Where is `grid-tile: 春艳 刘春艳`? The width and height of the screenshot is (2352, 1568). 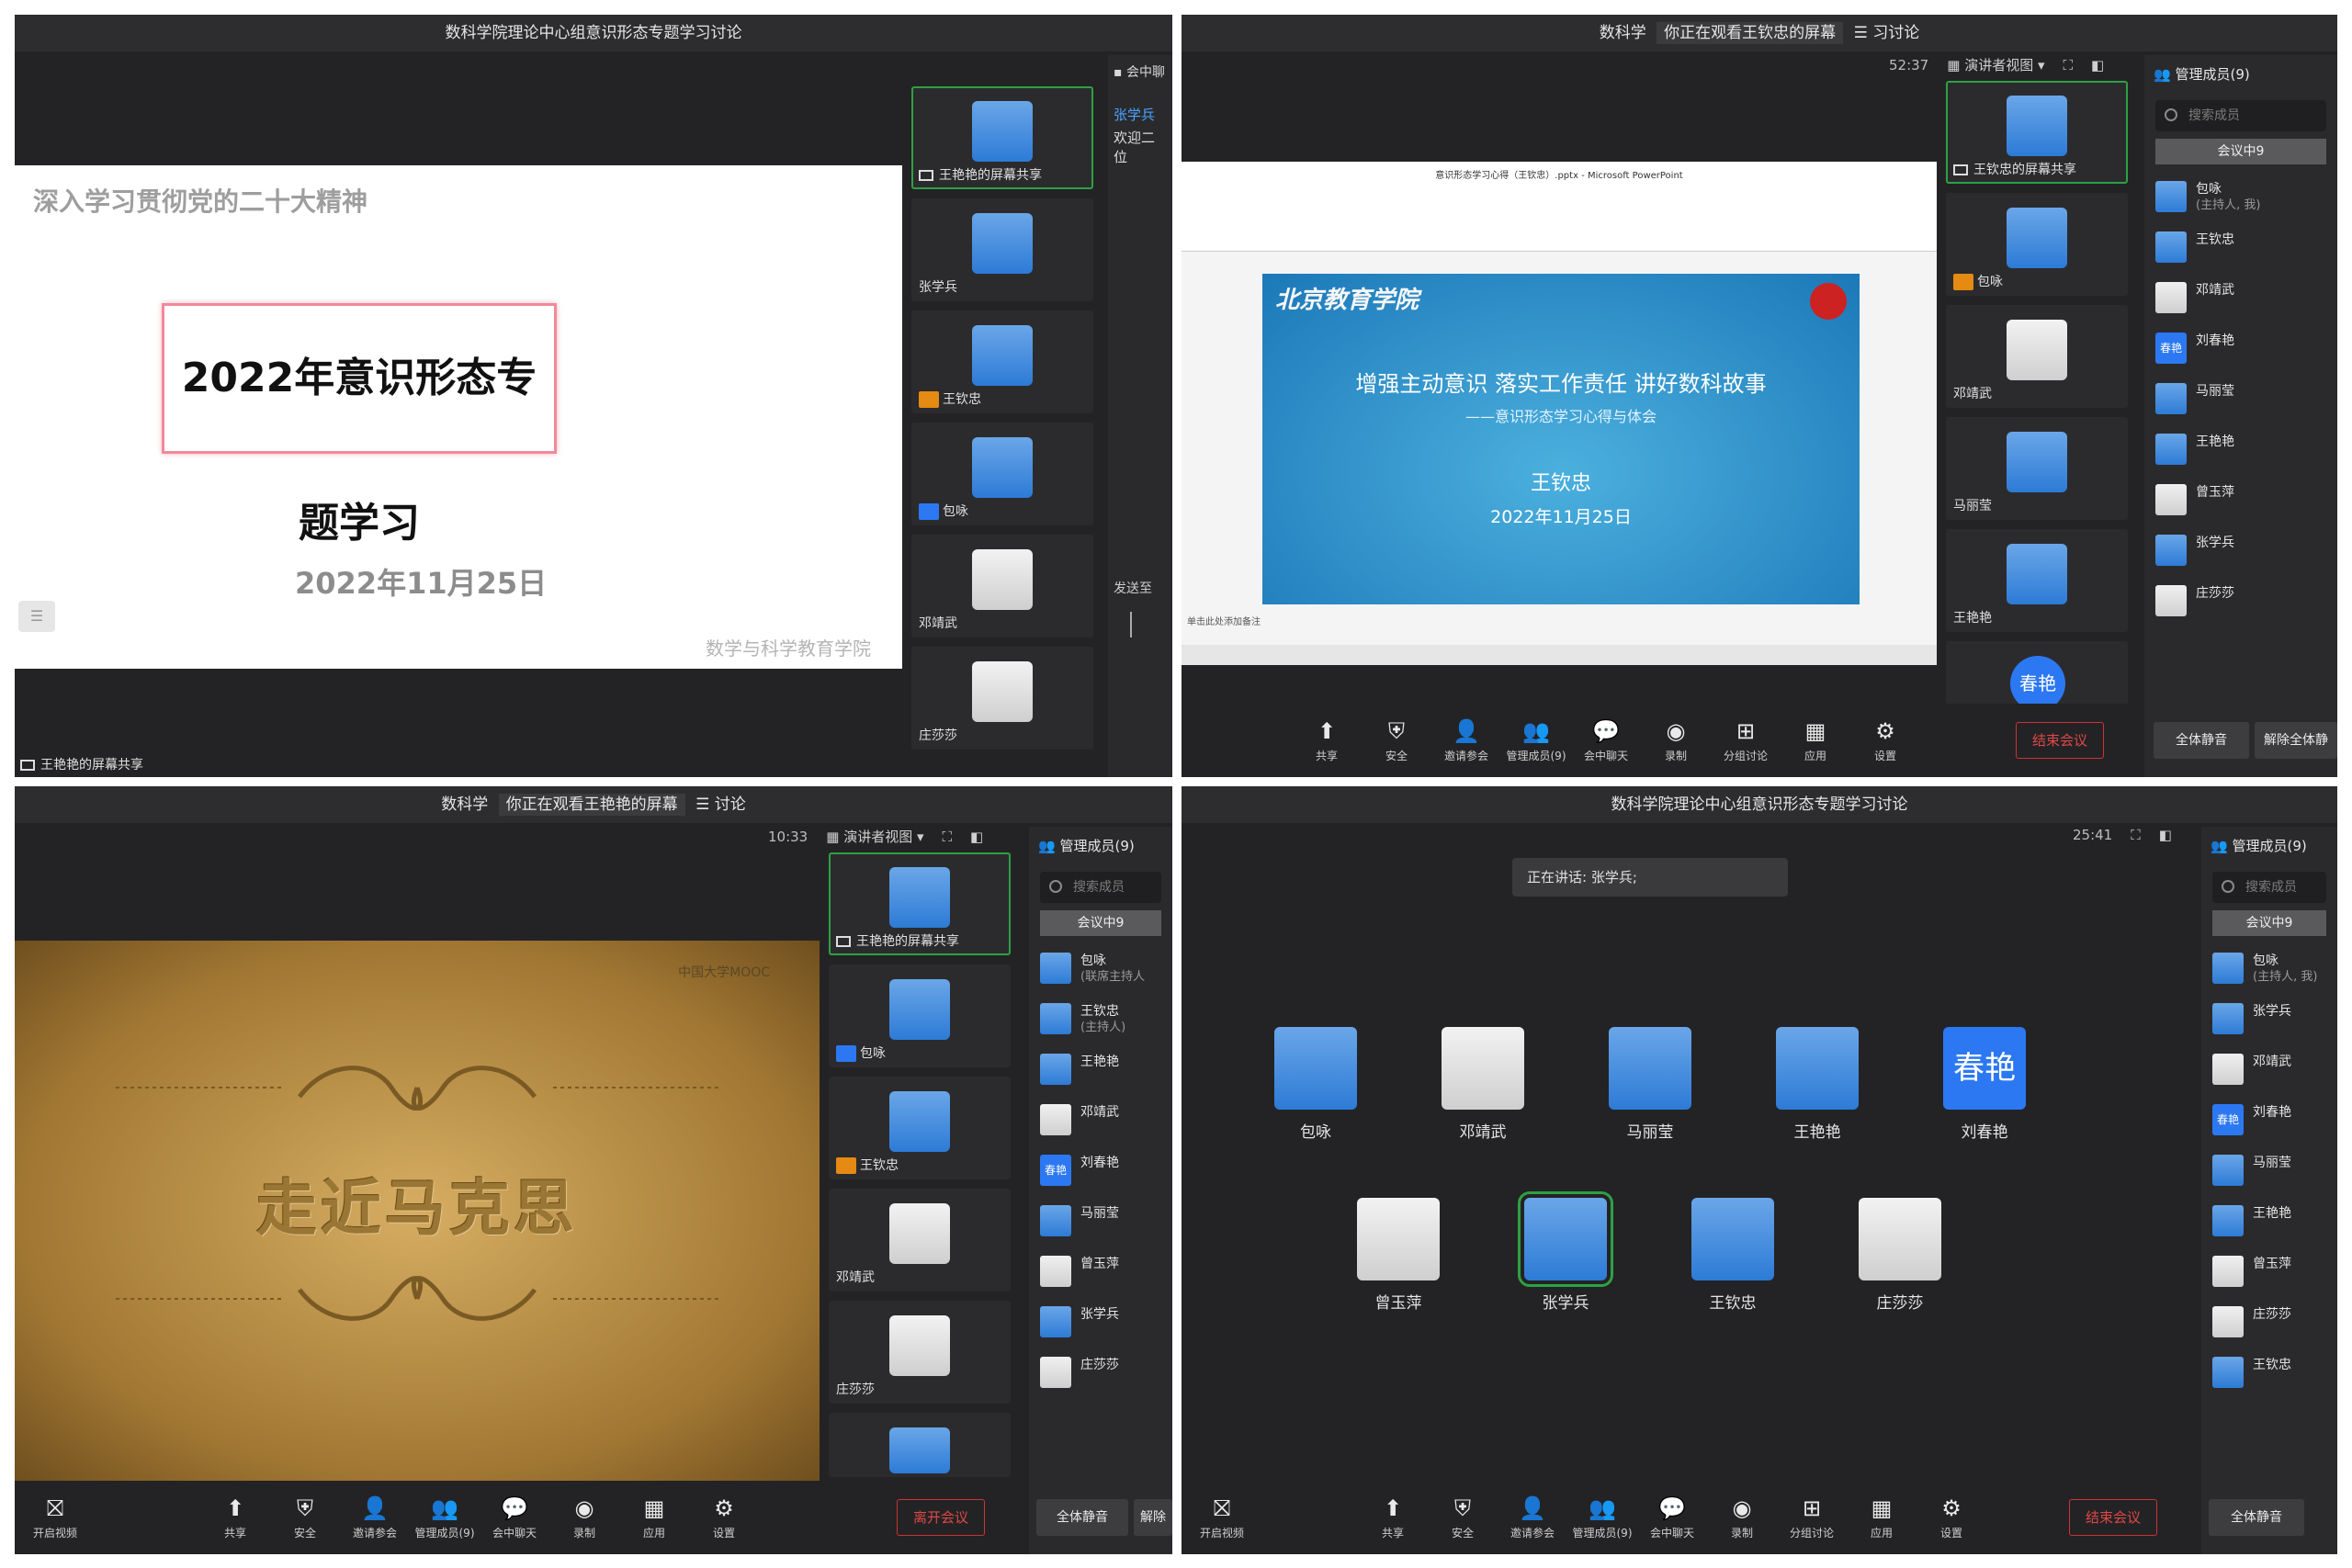
grid-tile: 春艳 刘春艳 is located at coordinates (1984, 1085).